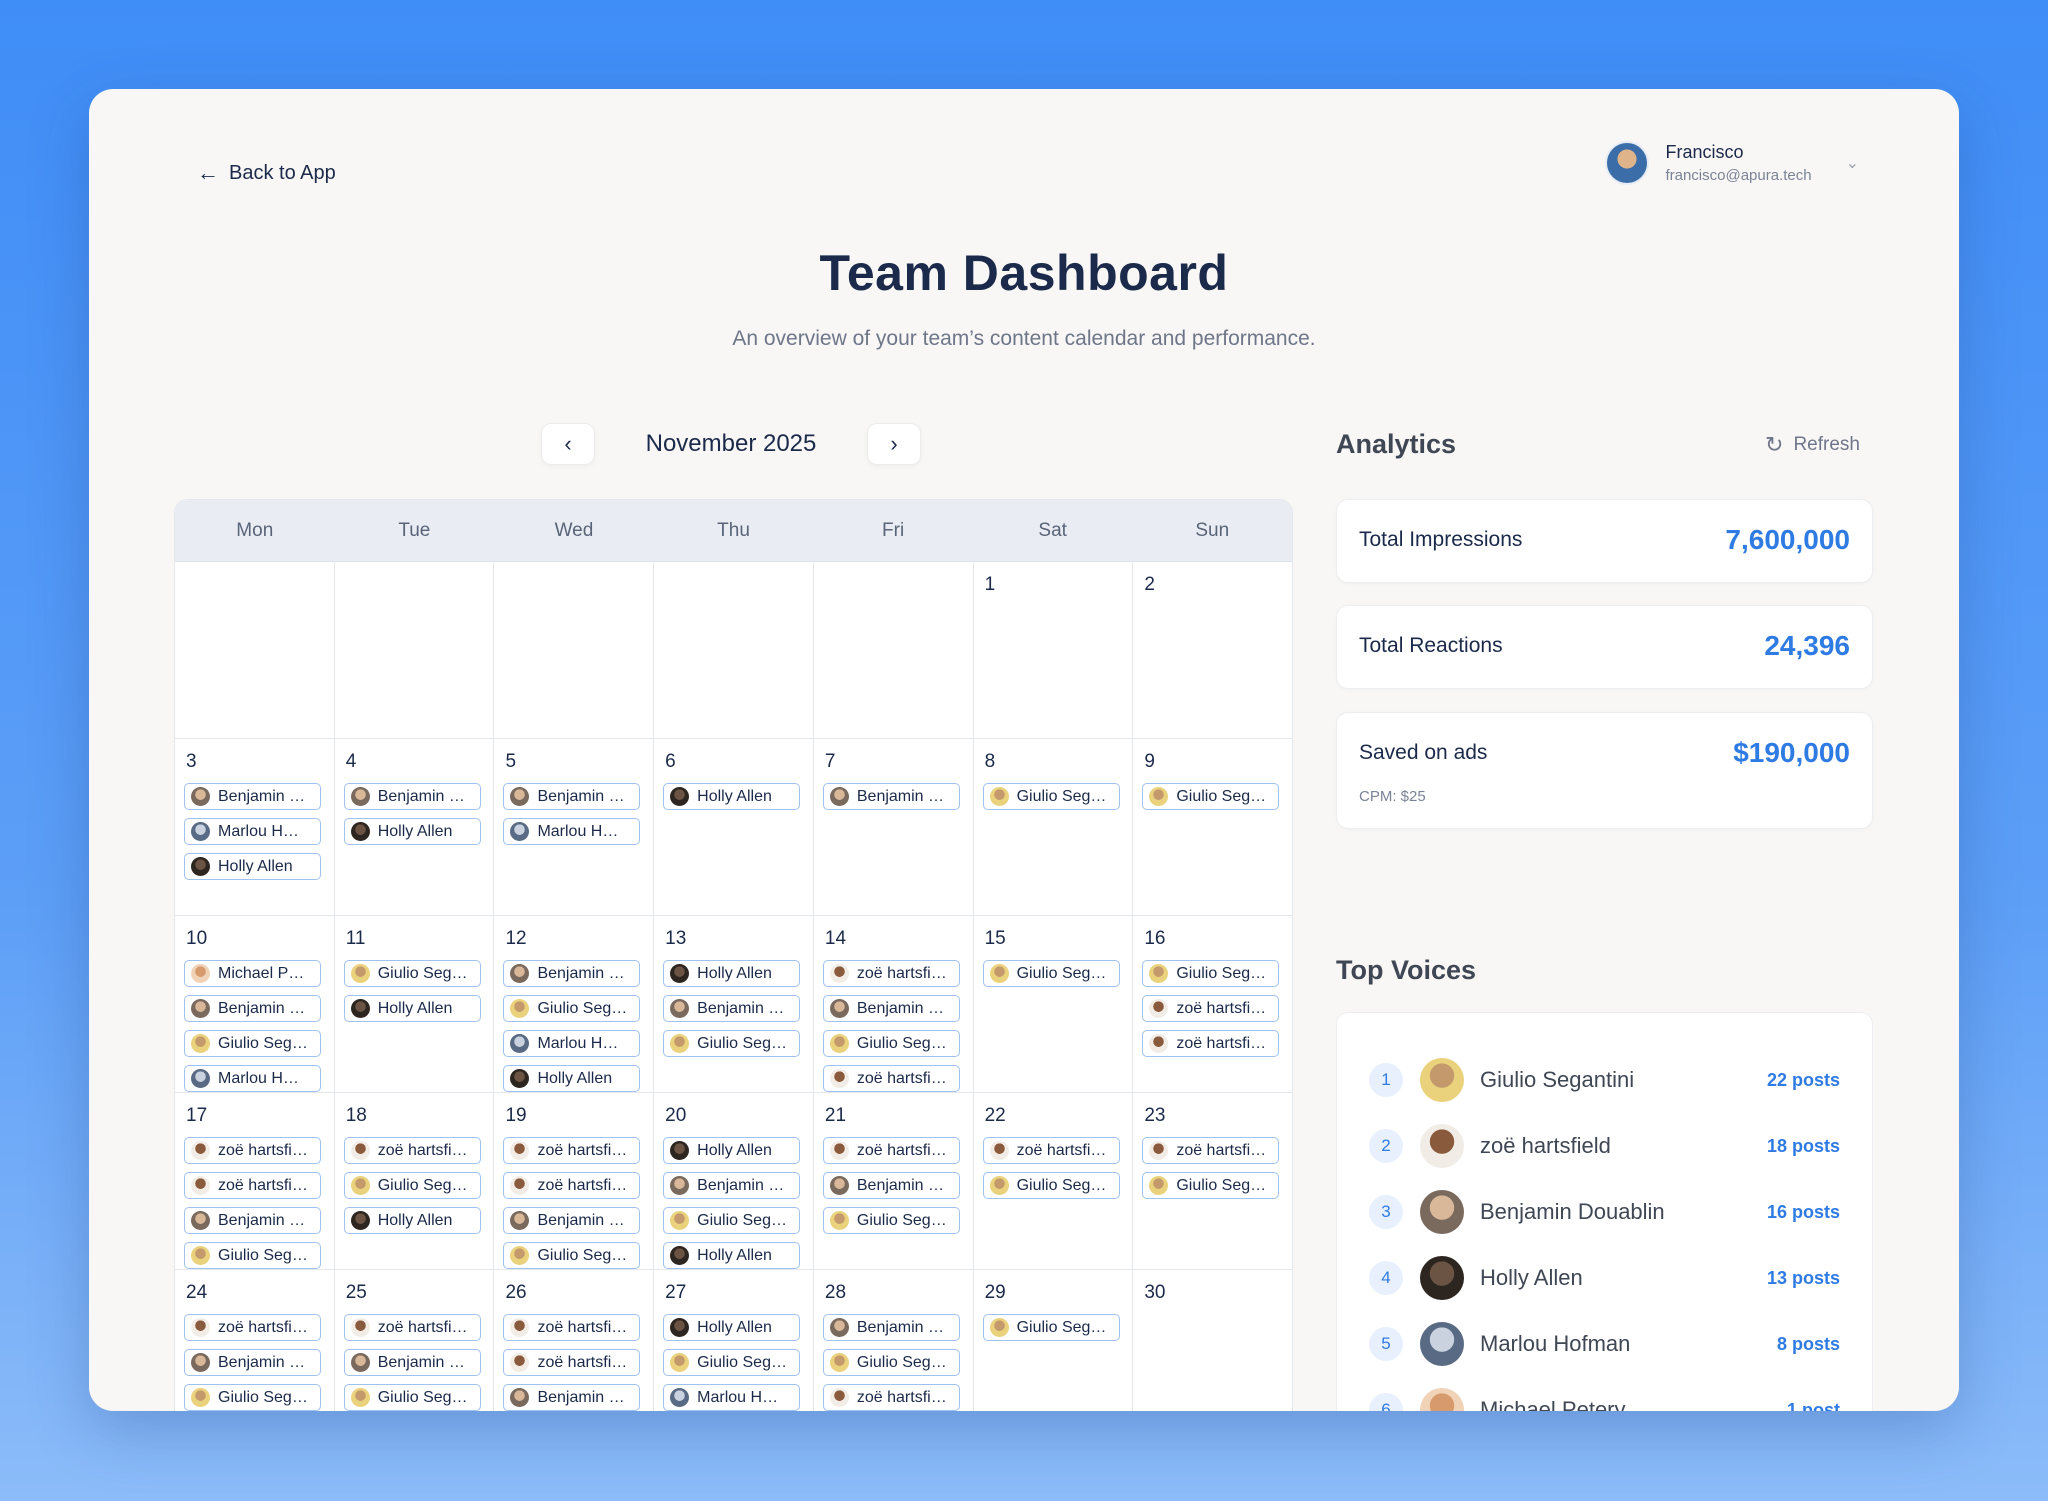 The width and height of the screenshot is (2048, 1501). Describe the element at coordinates (1812, 445) in the screenshot. I see `refresh-button: ↻ Refresh` at that location.